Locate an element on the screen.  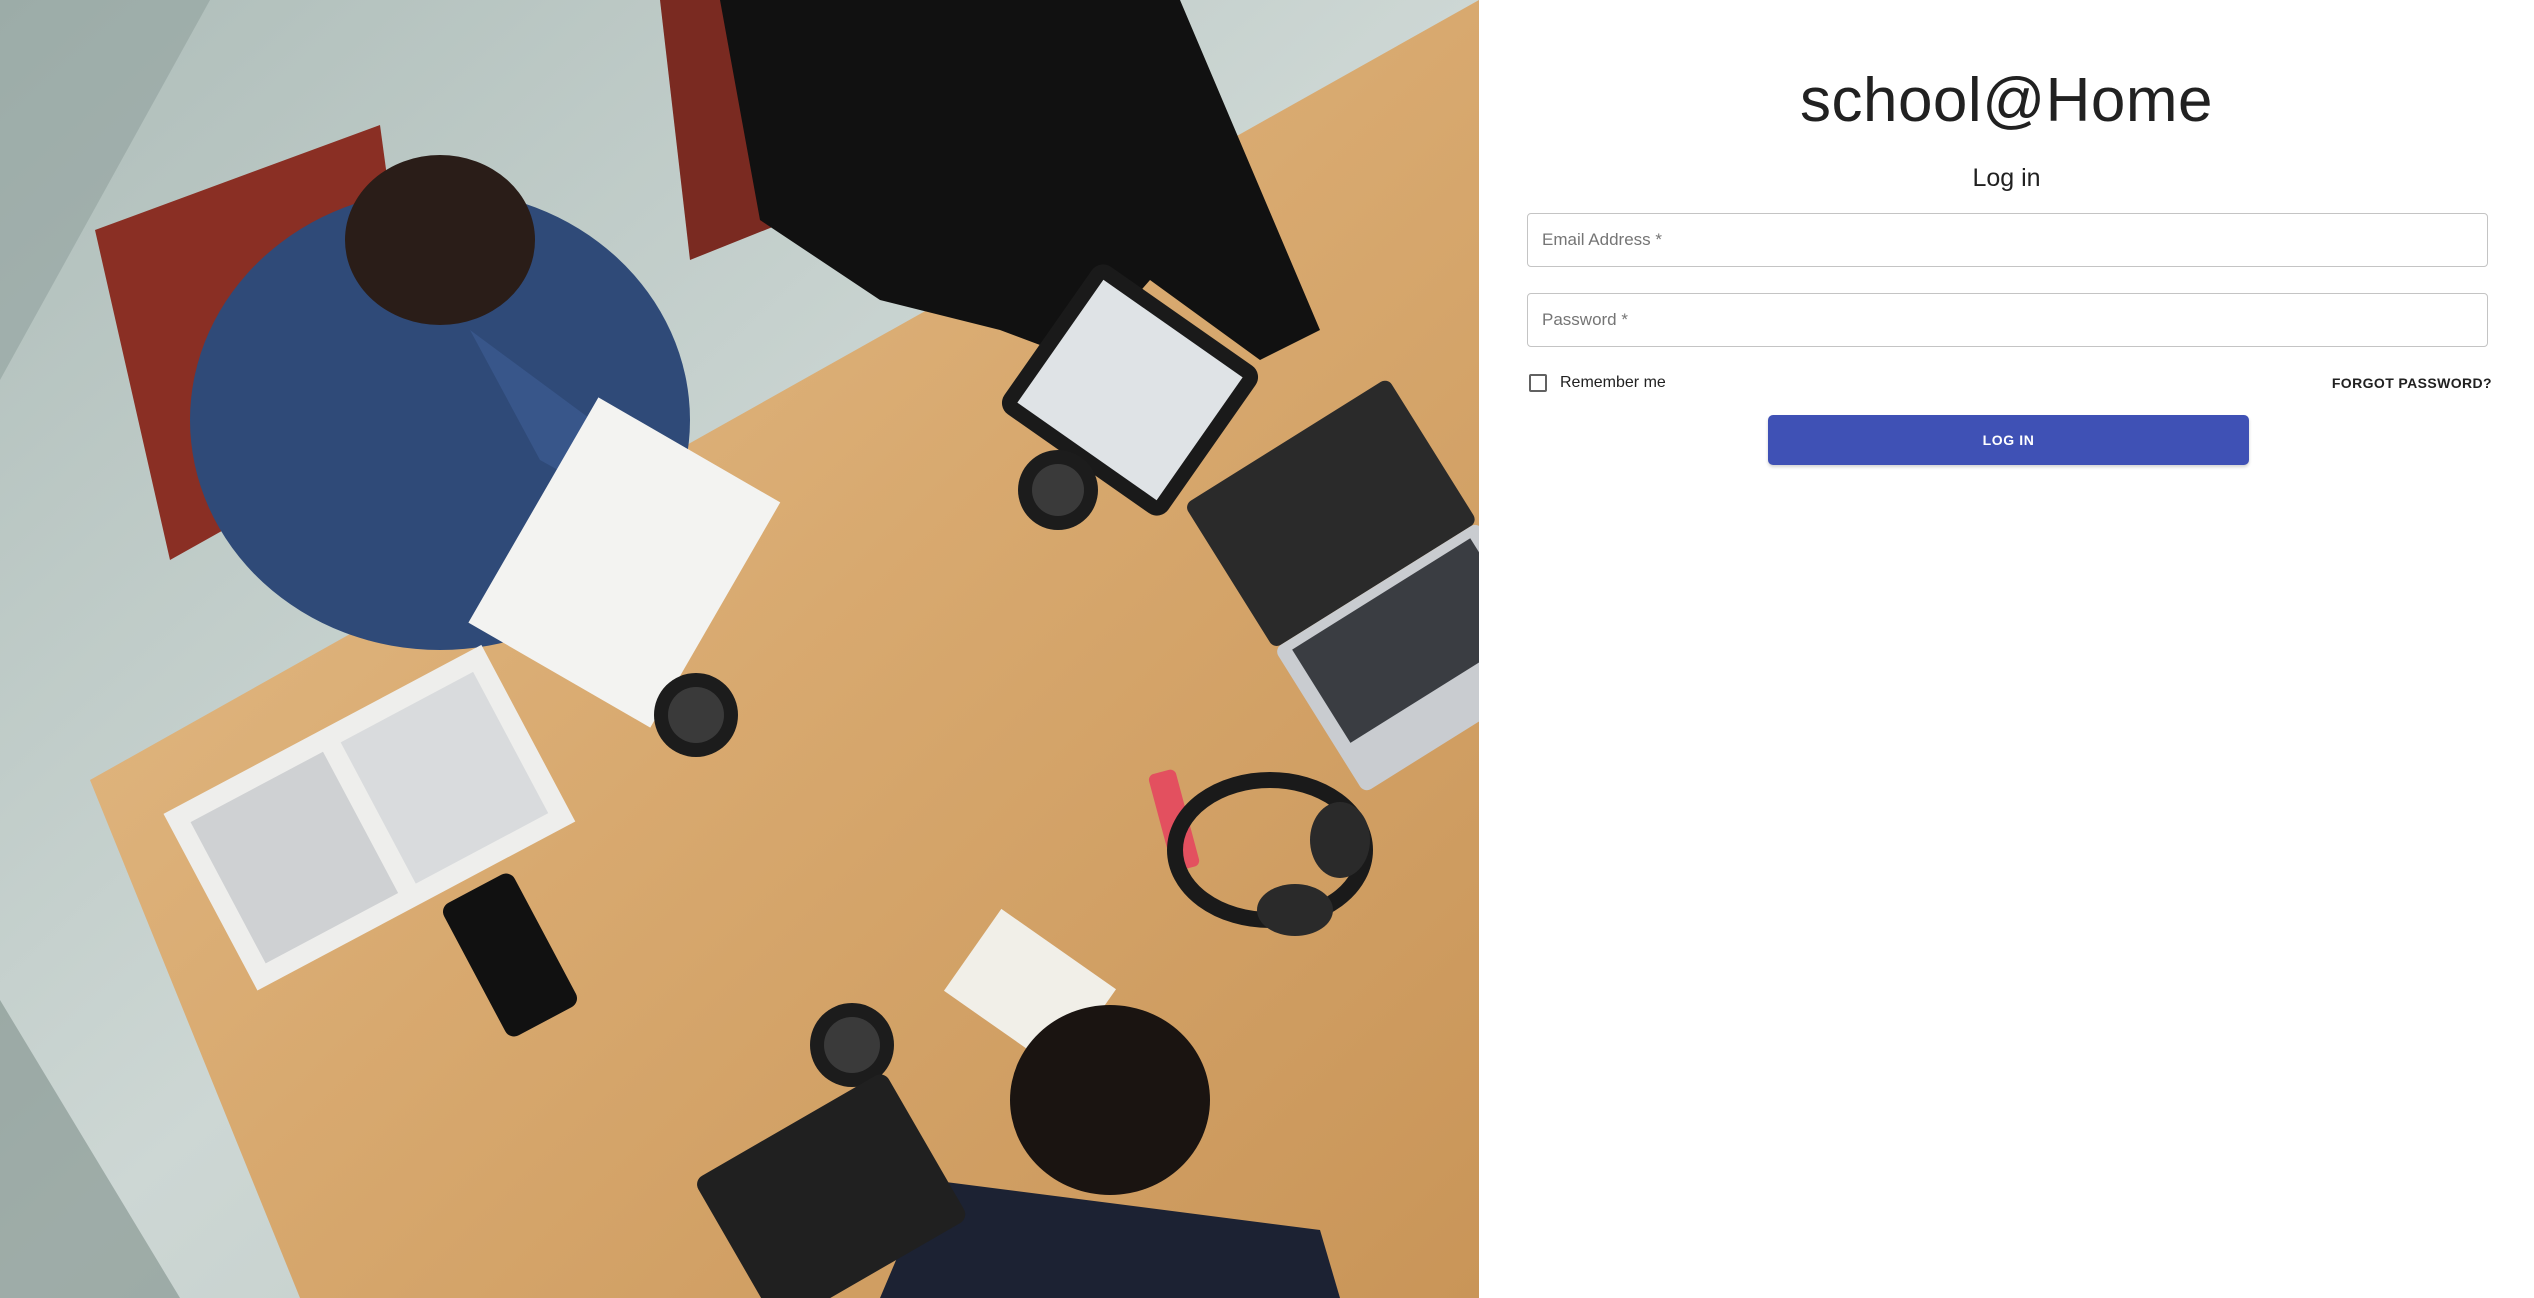
password-input is located at coordinates (2007, 320).